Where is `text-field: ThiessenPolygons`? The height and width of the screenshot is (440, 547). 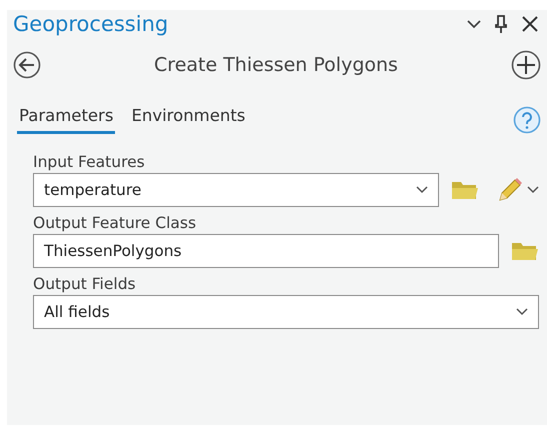 text-field: ThiessenPolygons is located at coordinates (266, 251).